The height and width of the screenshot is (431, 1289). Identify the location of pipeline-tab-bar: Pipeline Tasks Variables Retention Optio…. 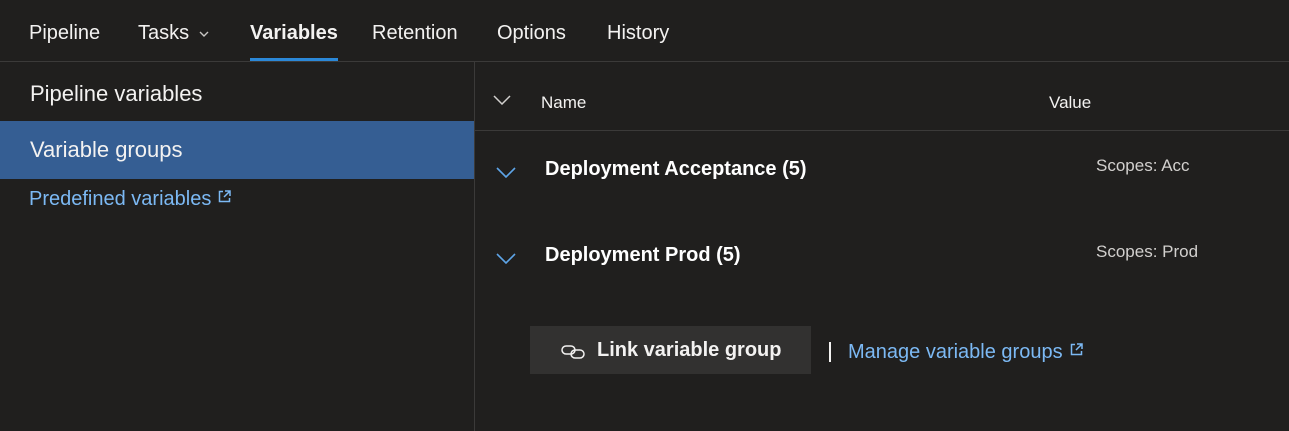
(644, 31).